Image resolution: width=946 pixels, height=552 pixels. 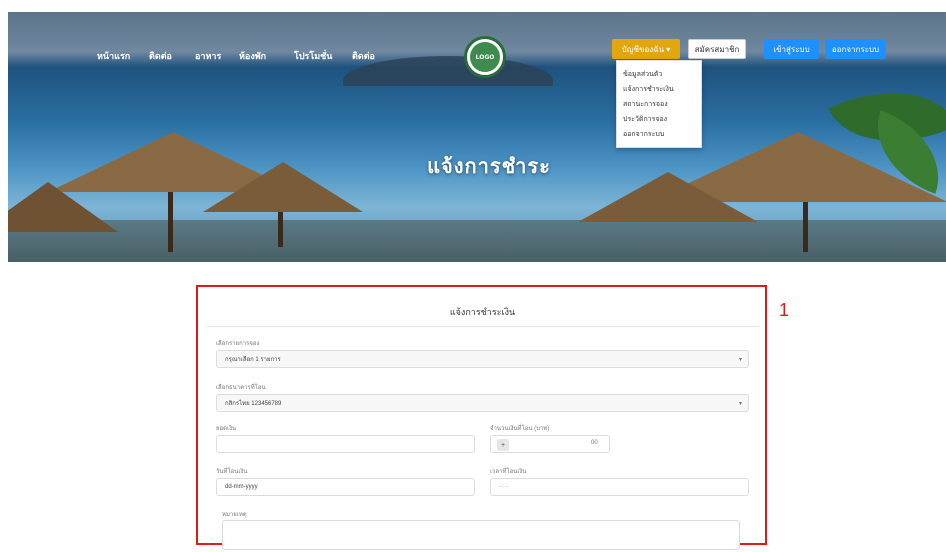 I want to click on amount-stepper: + 00, so click(x=550, y=444).